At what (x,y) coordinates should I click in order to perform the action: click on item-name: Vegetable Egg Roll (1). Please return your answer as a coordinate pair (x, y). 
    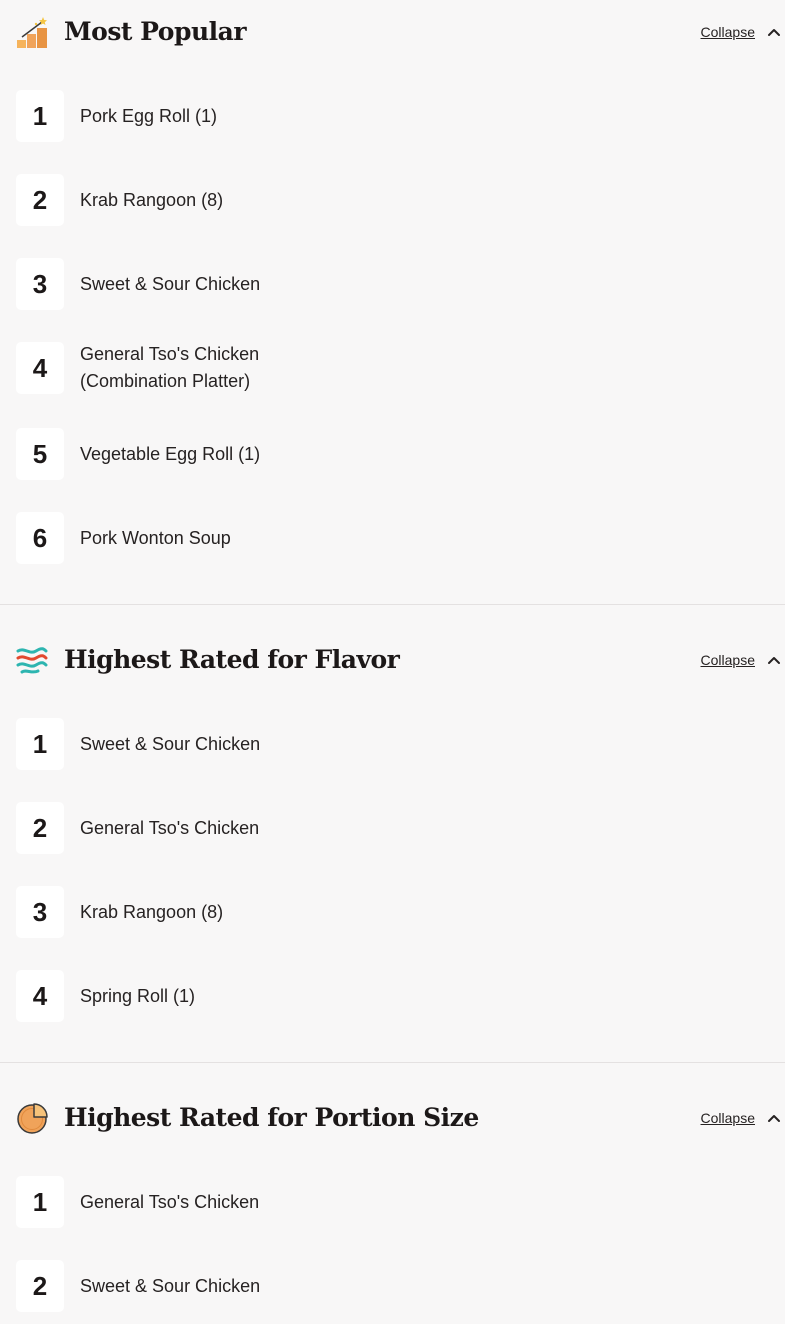
    Looking at the image, I should click on (230, 454).